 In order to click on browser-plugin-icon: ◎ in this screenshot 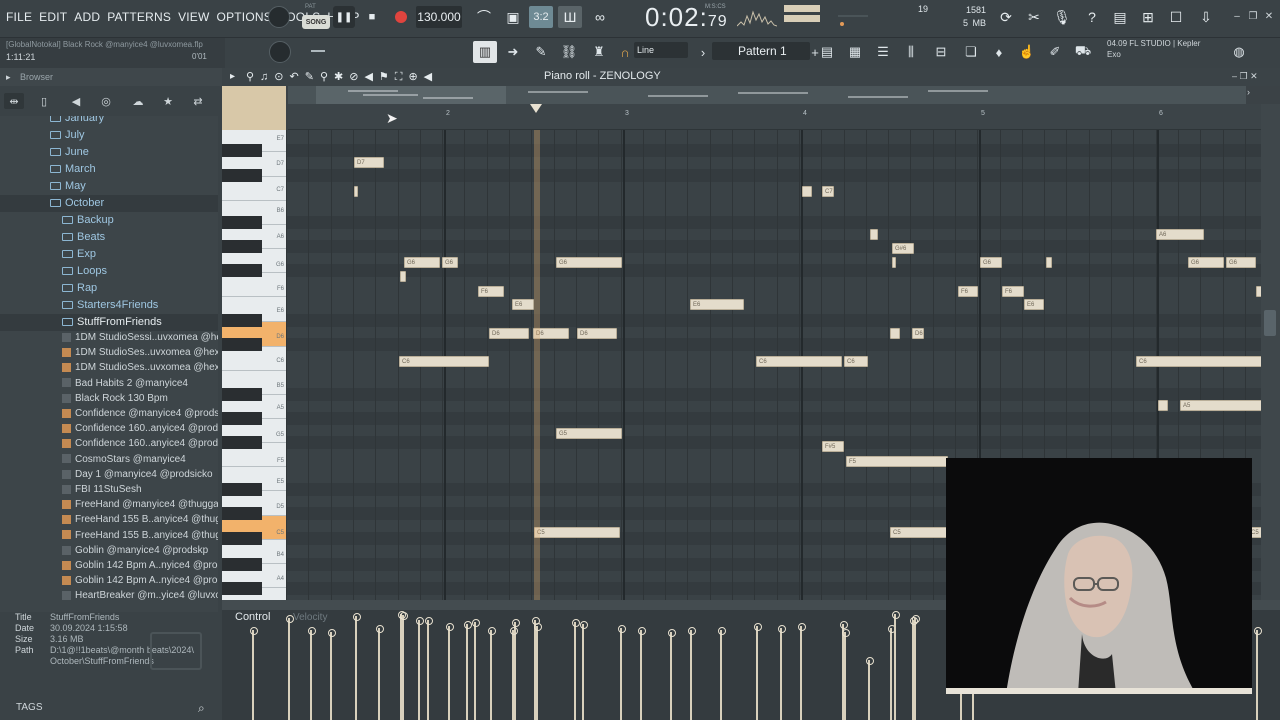, I will do `click(106, 101)`.